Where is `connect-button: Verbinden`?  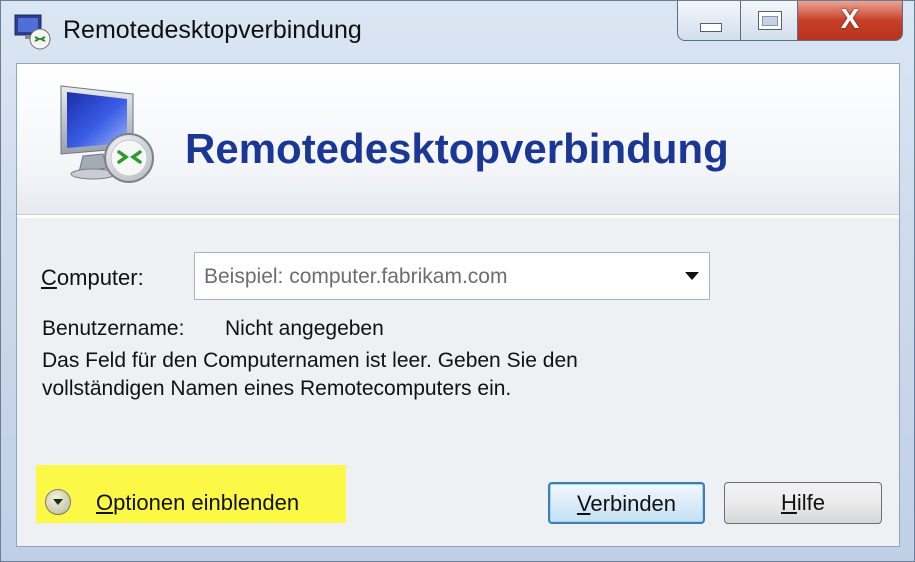 connect-button: Verbinden is located at coordinates (626, 503).